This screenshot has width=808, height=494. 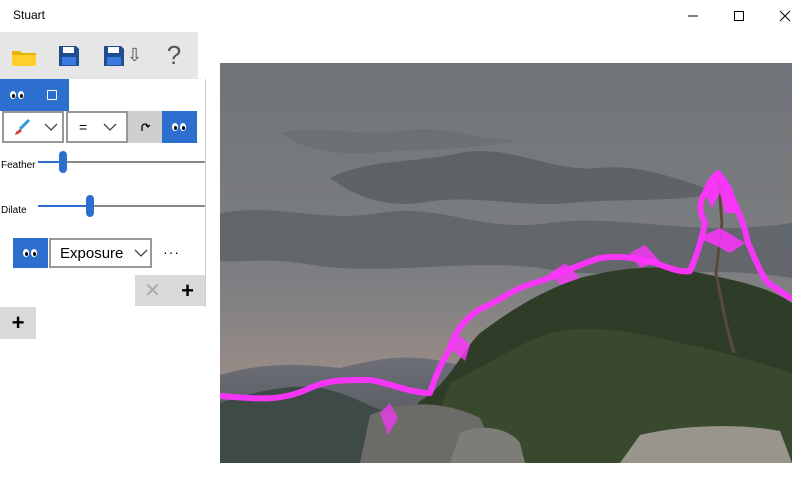 I want to click on show-mask-button, so click(x=179, y=127).